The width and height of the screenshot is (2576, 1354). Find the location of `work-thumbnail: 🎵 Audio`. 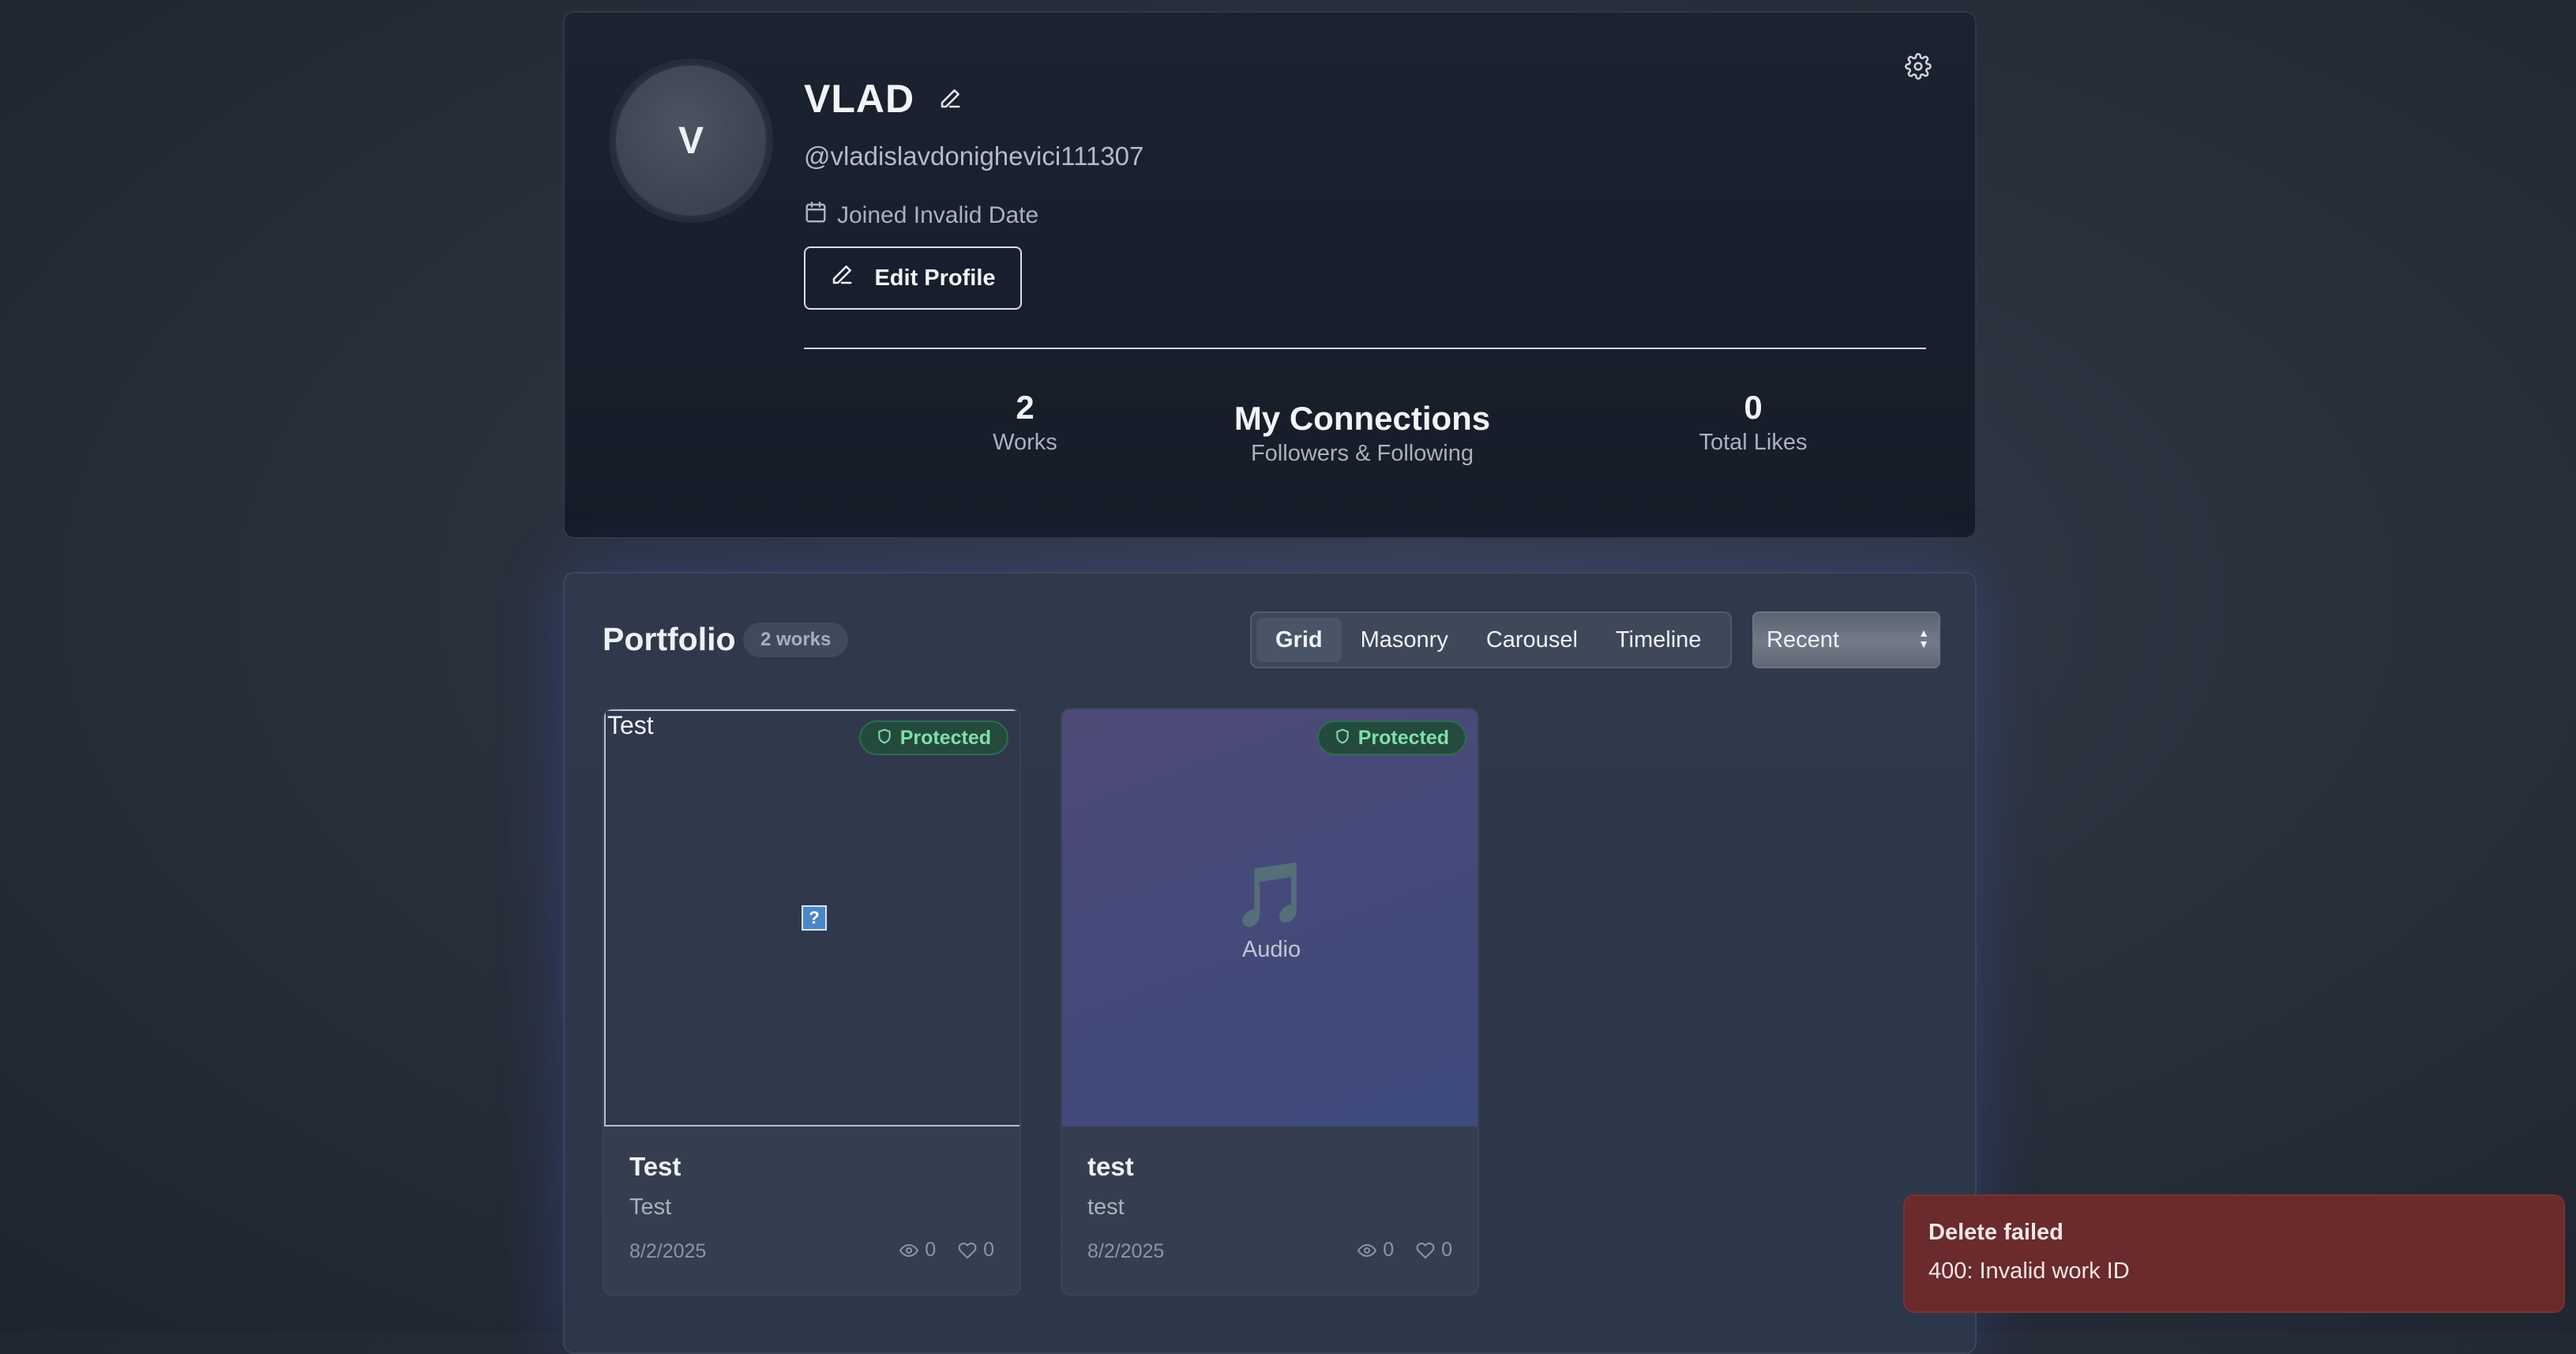

work-thumbnail: 🎵 Audio is located at coordinates (1270, 917).